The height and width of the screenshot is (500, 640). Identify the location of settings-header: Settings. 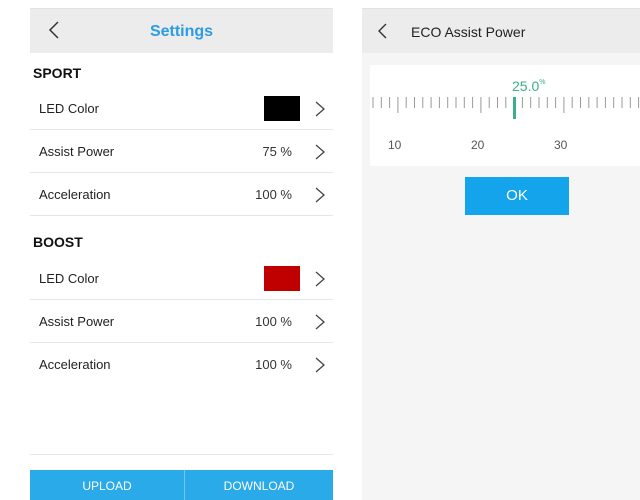
(181, 31).